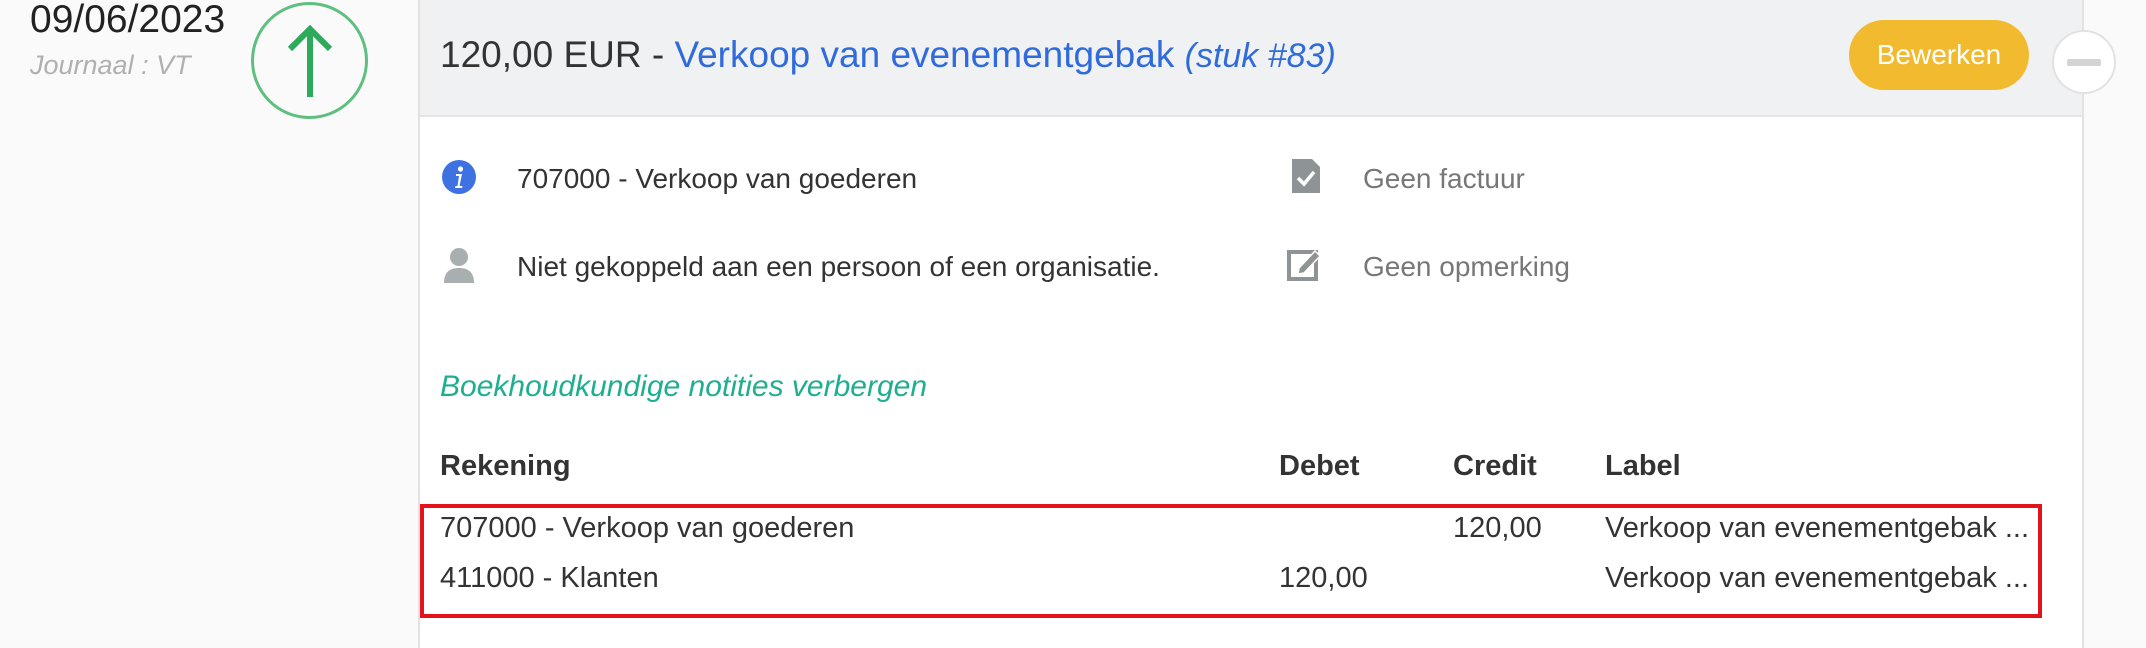  I want to click on remark-info: Geen opmerking, so click(1467, 266).